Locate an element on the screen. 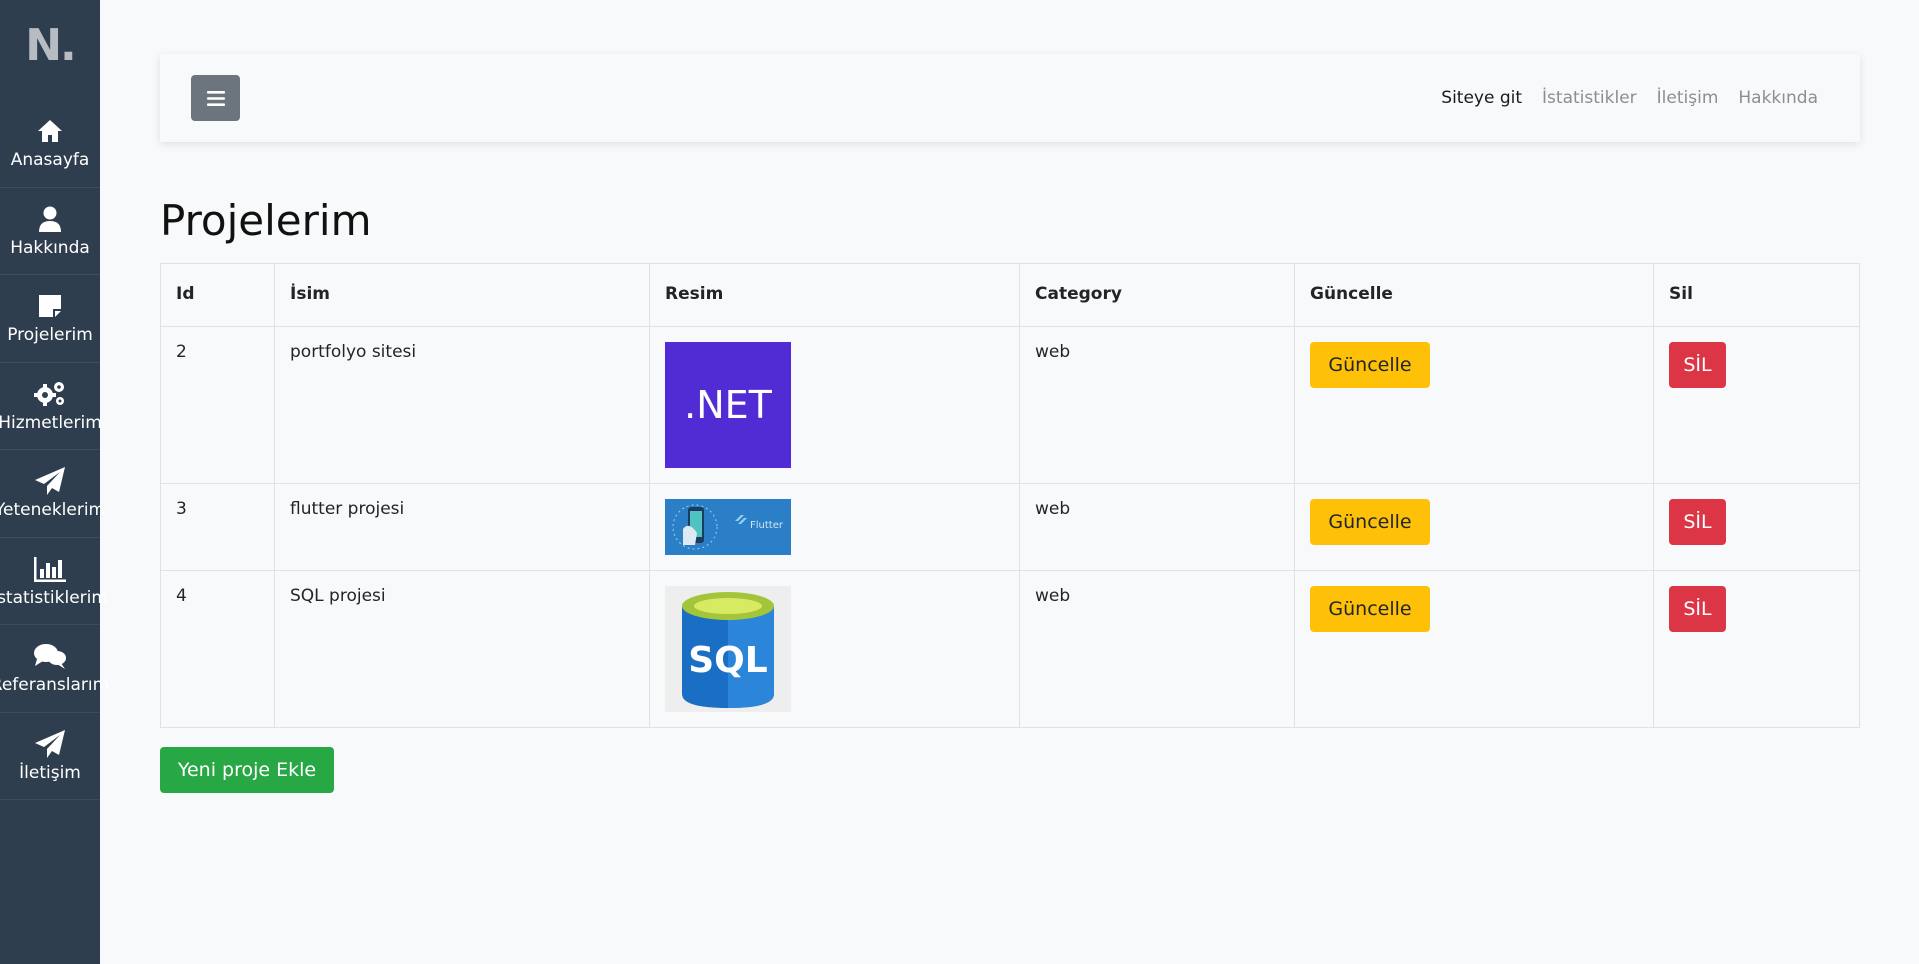  comments-icon is located at coordinates (50, 656).